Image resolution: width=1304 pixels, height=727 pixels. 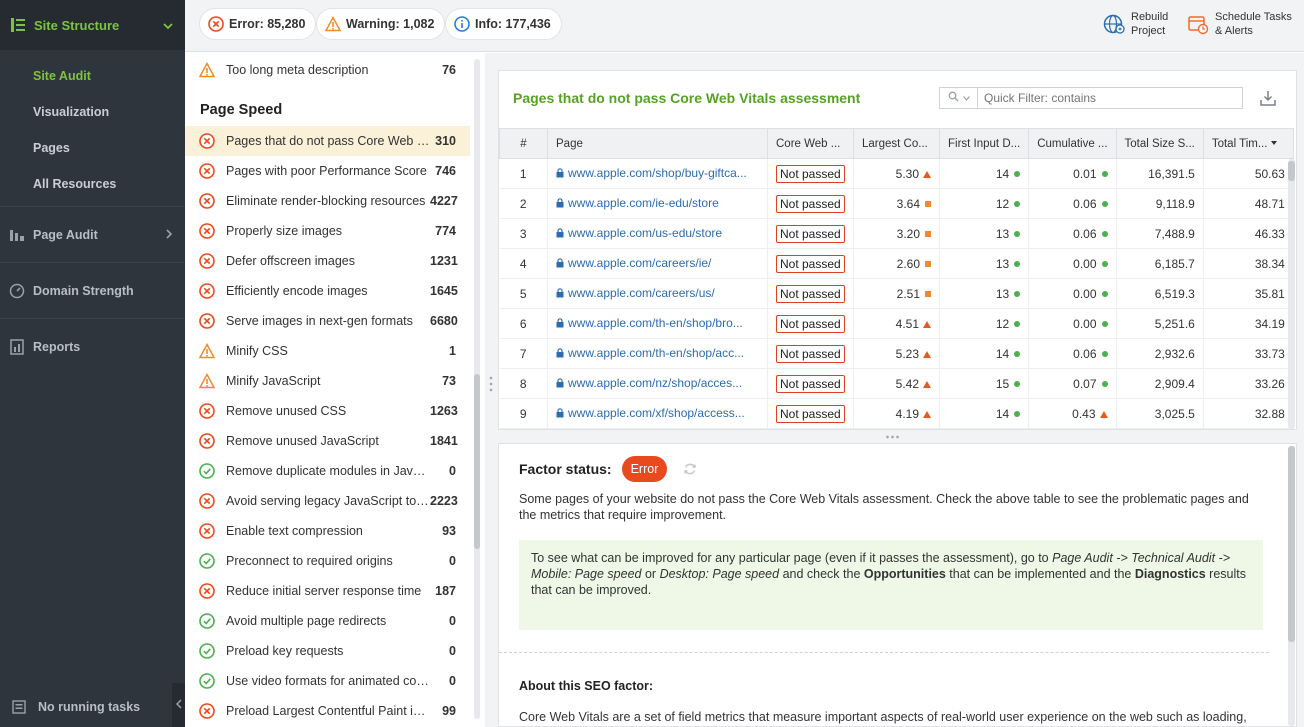 I want to click on page-link: www.apple.com/us-edu/store, so click(x=645, y=233).